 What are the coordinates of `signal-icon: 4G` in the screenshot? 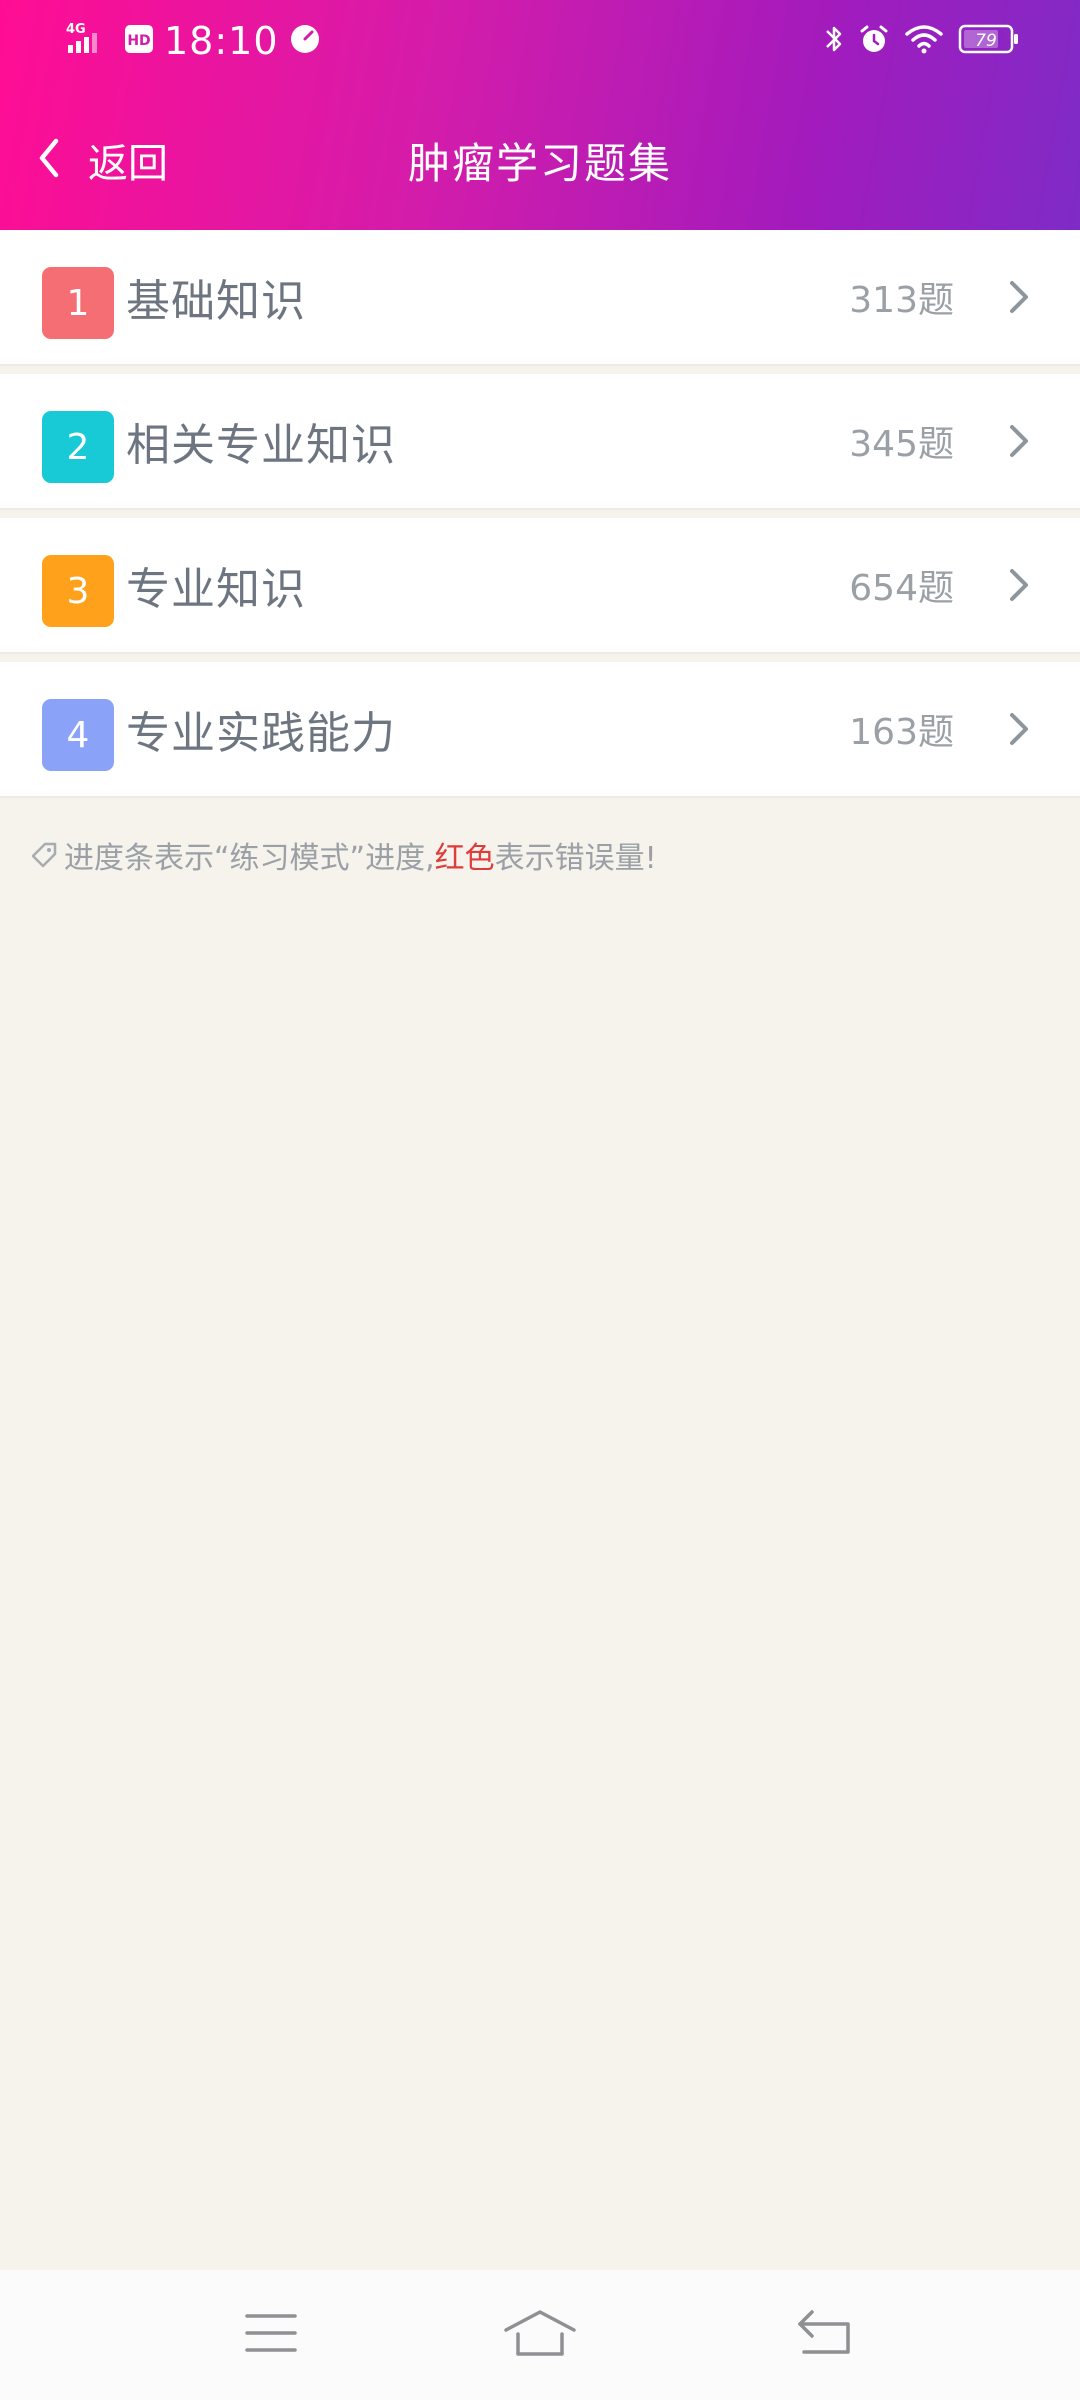 It's located at (90, 41).